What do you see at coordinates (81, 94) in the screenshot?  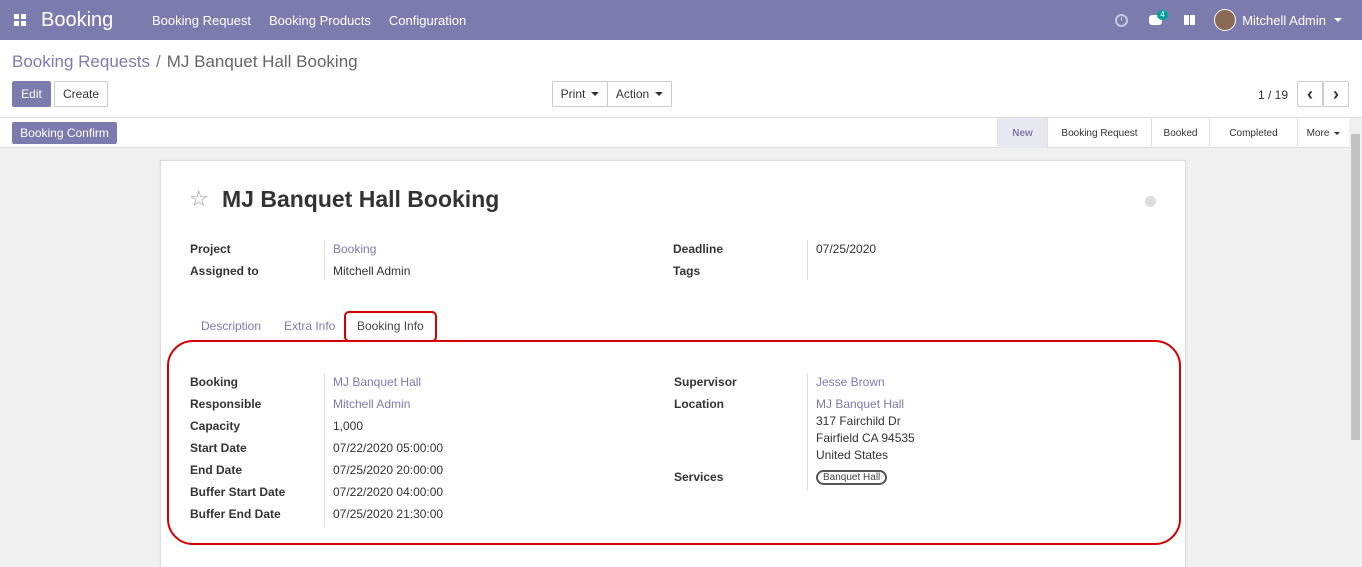 I see `create-button: Create` at bounding box center [81, 94].